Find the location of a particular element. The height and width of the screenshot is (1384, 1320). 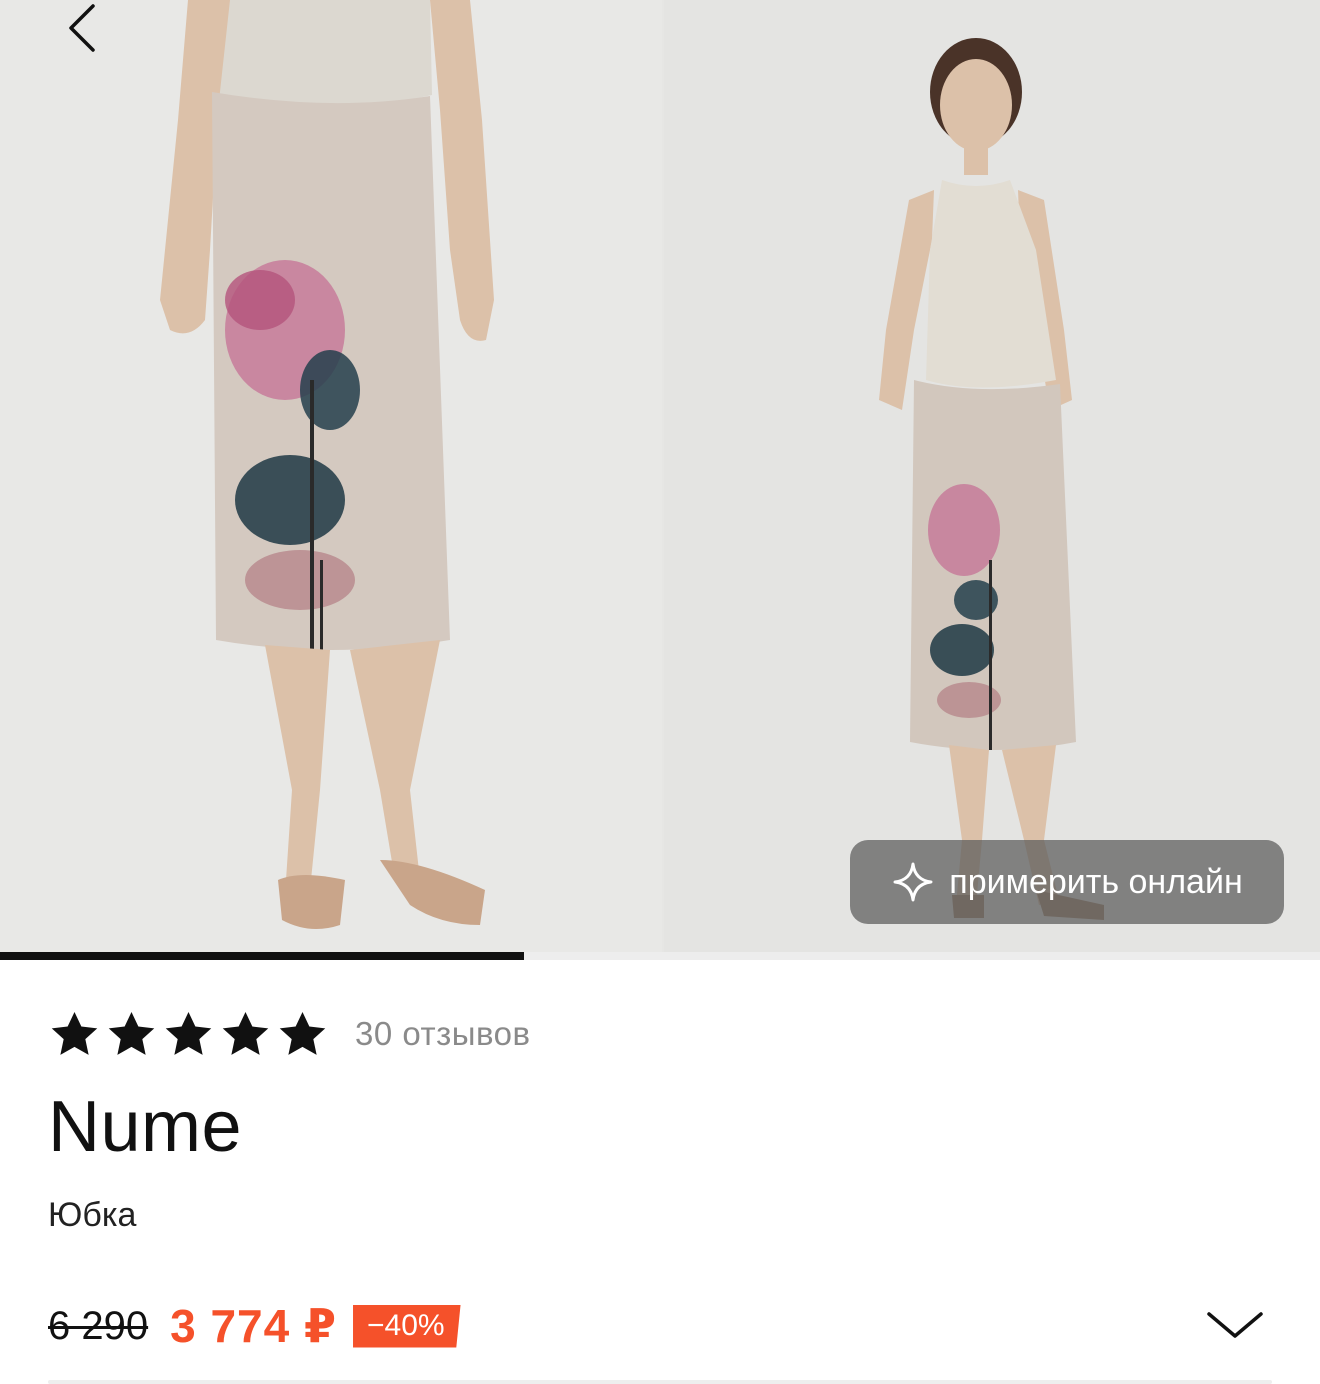

price-row: 6 290 3 774 ₽ −40% is located at coordinates (254, 1326).